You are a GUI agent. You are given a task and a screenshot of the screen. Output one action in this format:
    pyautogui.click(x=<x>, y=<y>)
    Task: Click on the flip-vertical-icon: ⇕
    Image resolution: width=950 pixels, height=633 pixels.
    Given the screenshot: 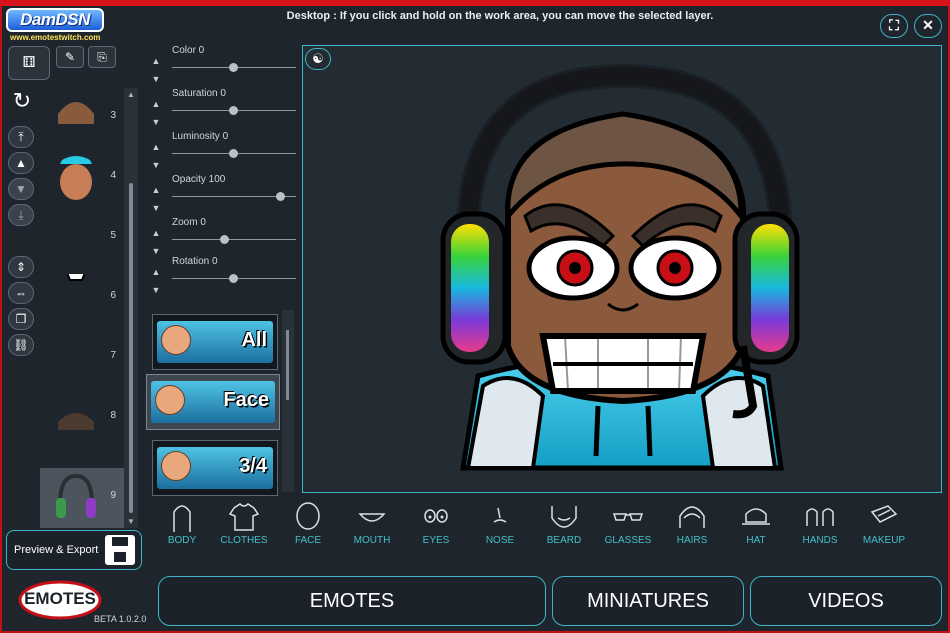 What is the action you would take?
    pyautogui.click(x=21, y=267)
    